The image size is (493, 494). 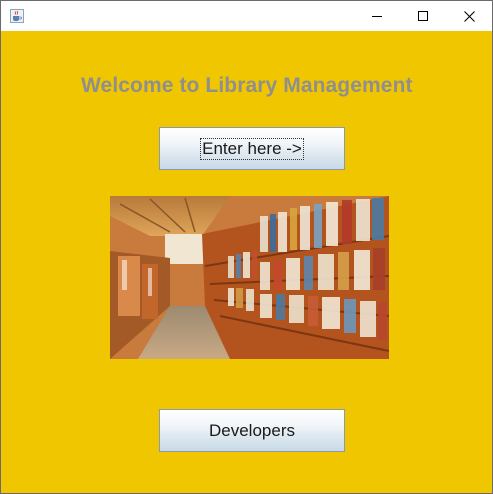 I want to click on close-icon, so click(x=469, y=16).